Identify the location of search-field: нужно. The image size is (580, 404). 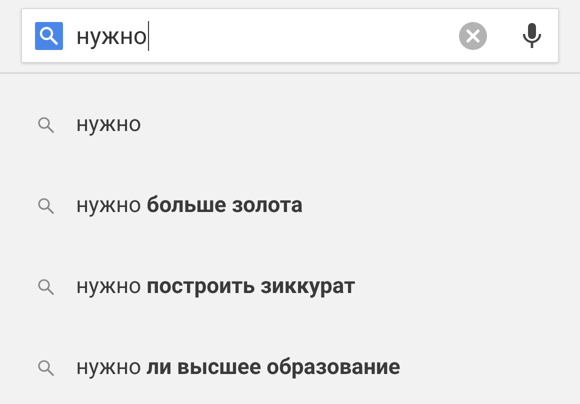
(290, 35).